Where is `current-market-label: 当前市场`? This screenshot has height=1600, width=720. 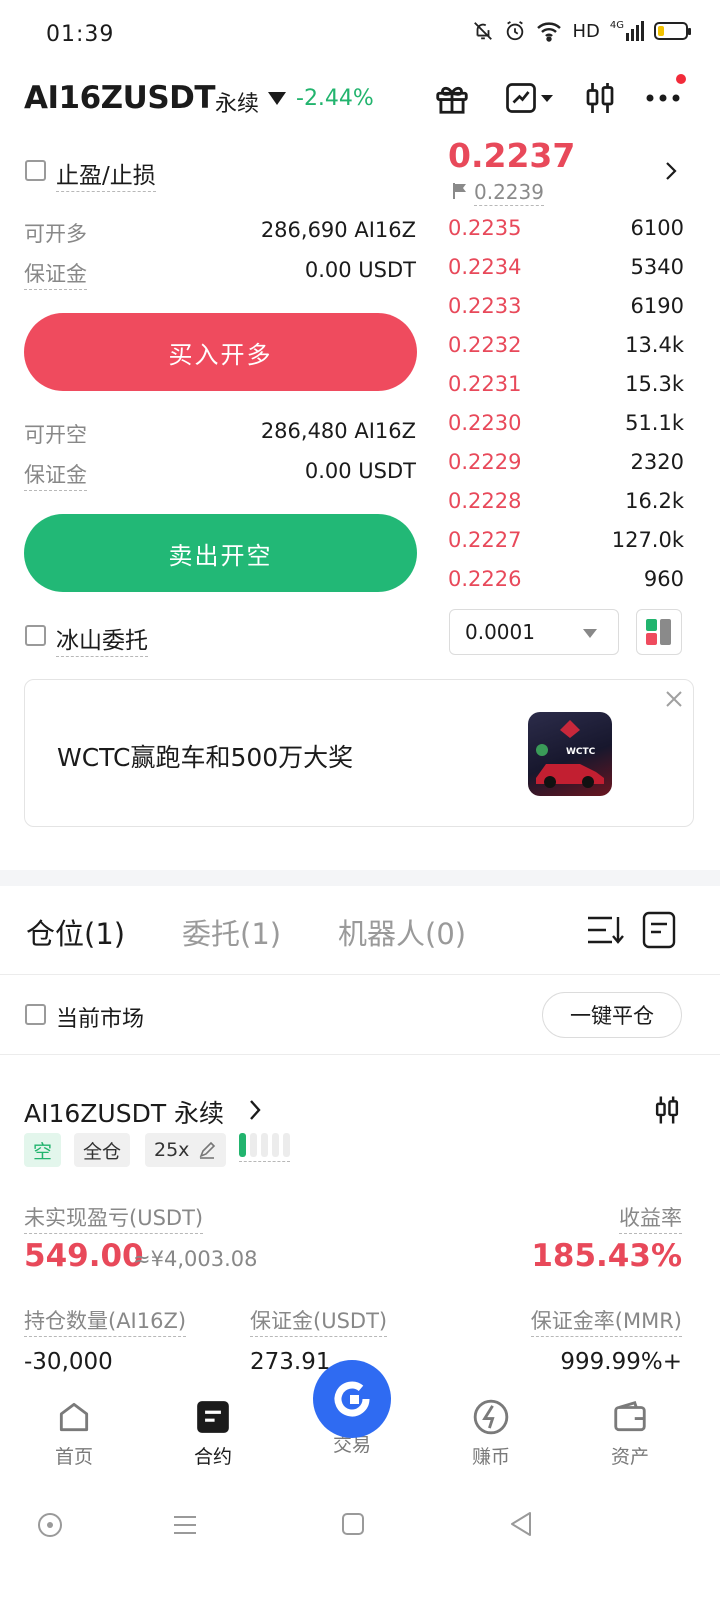
current-market-label: 当前市场 is located at coordinates (100, 1017).